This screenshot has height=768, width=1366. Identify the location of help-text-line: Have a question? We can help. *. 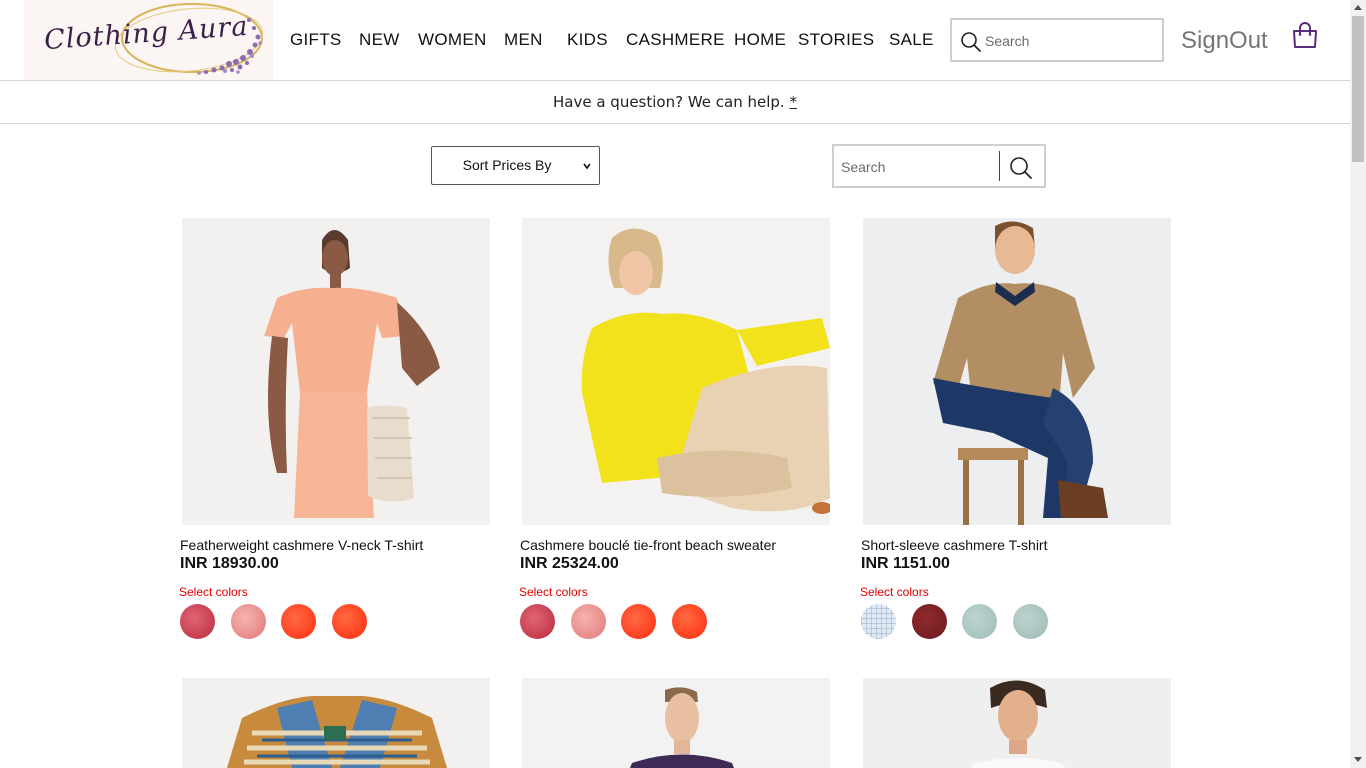
(675, 102).